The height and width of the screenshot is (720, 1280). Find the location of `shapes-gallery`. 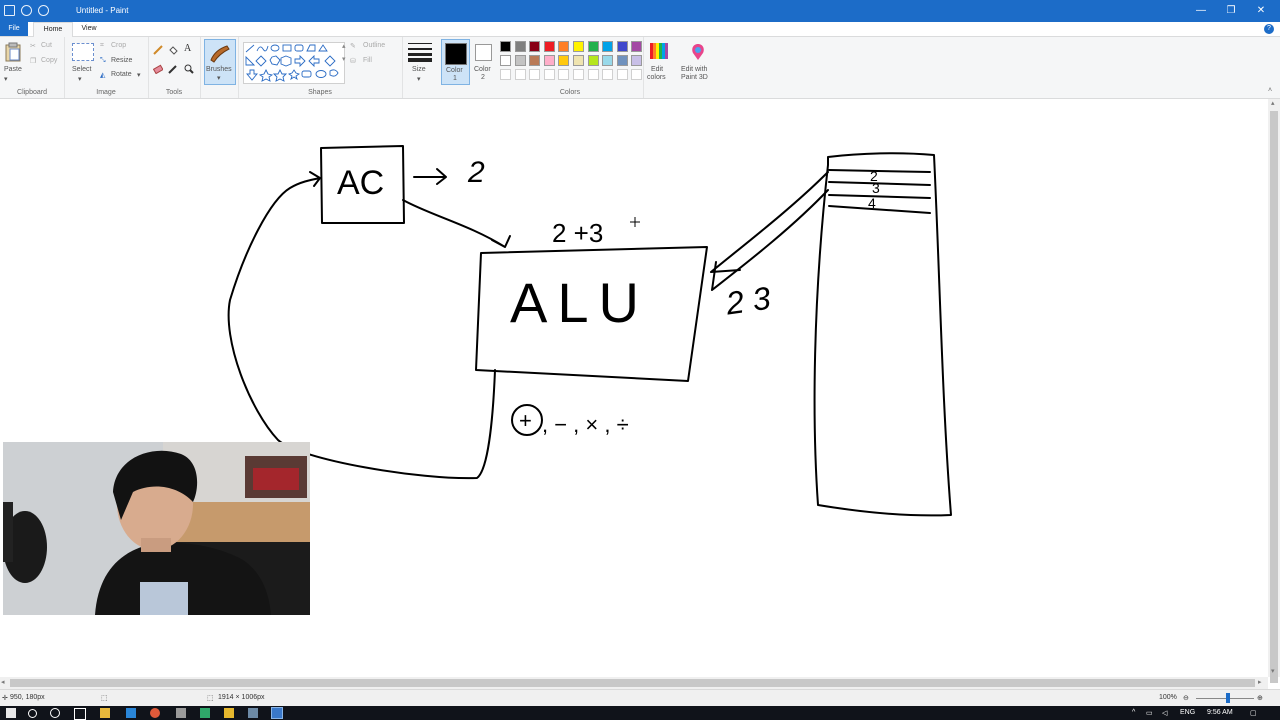

shapes-gallery is located at coordinates (294, 63).